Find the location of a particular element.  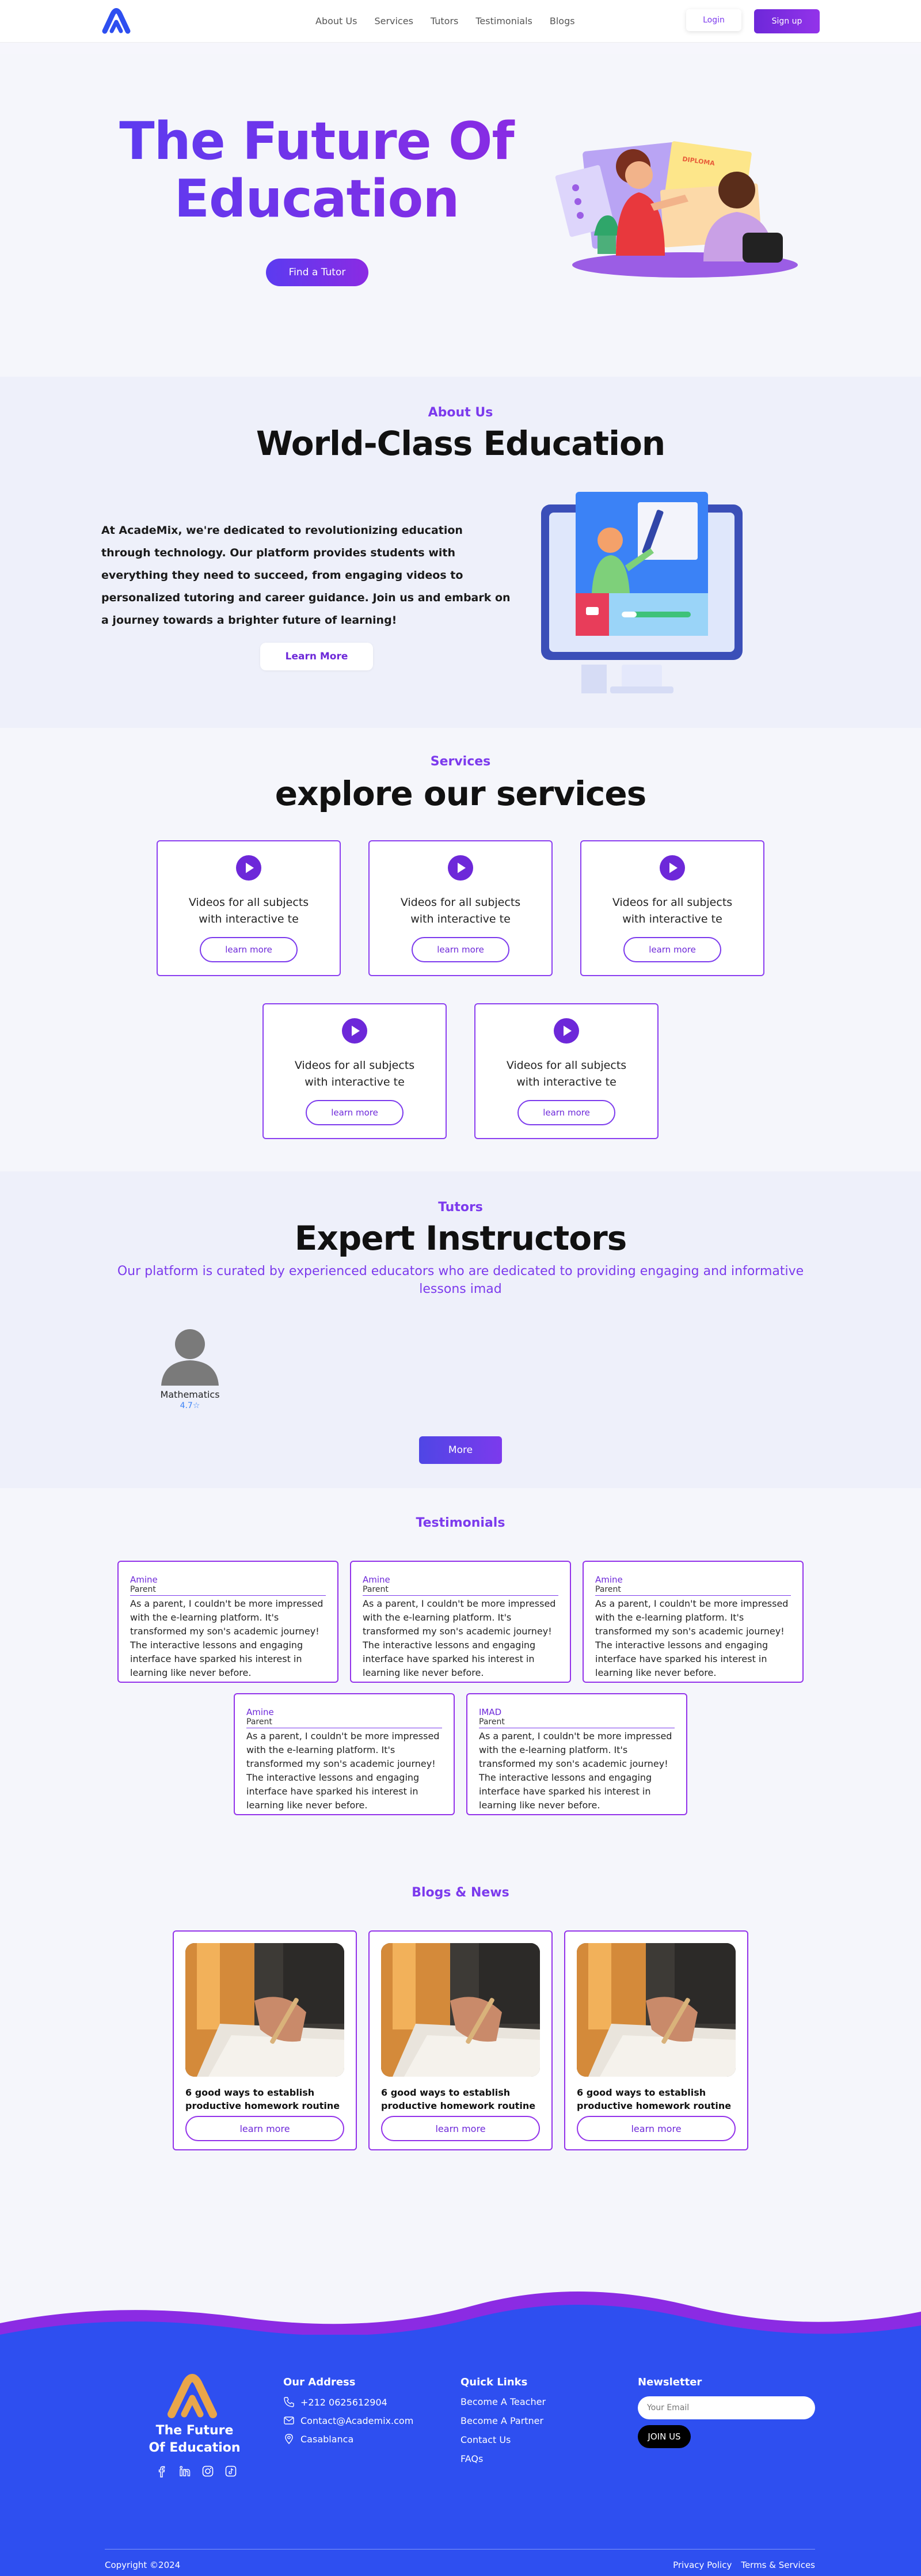

social-links is located at coordinates (196, 2471).